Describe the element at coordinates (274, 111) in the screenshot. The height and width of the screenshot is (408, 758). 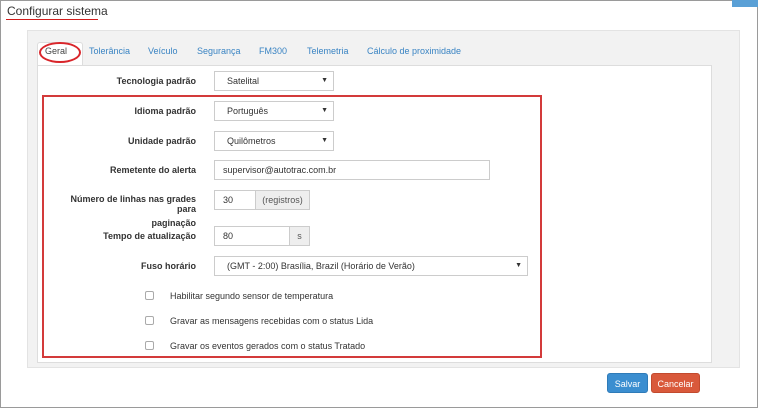
I see `idioma-select: Português ▼` at that location.